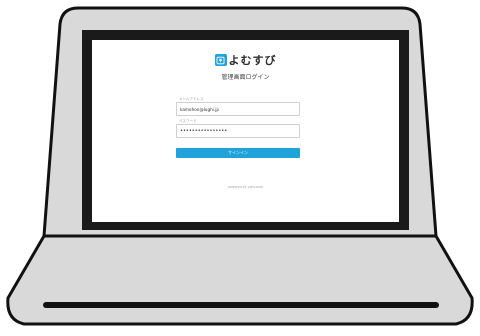  I want to click on signin-button: サインイン, so click(238, 153).